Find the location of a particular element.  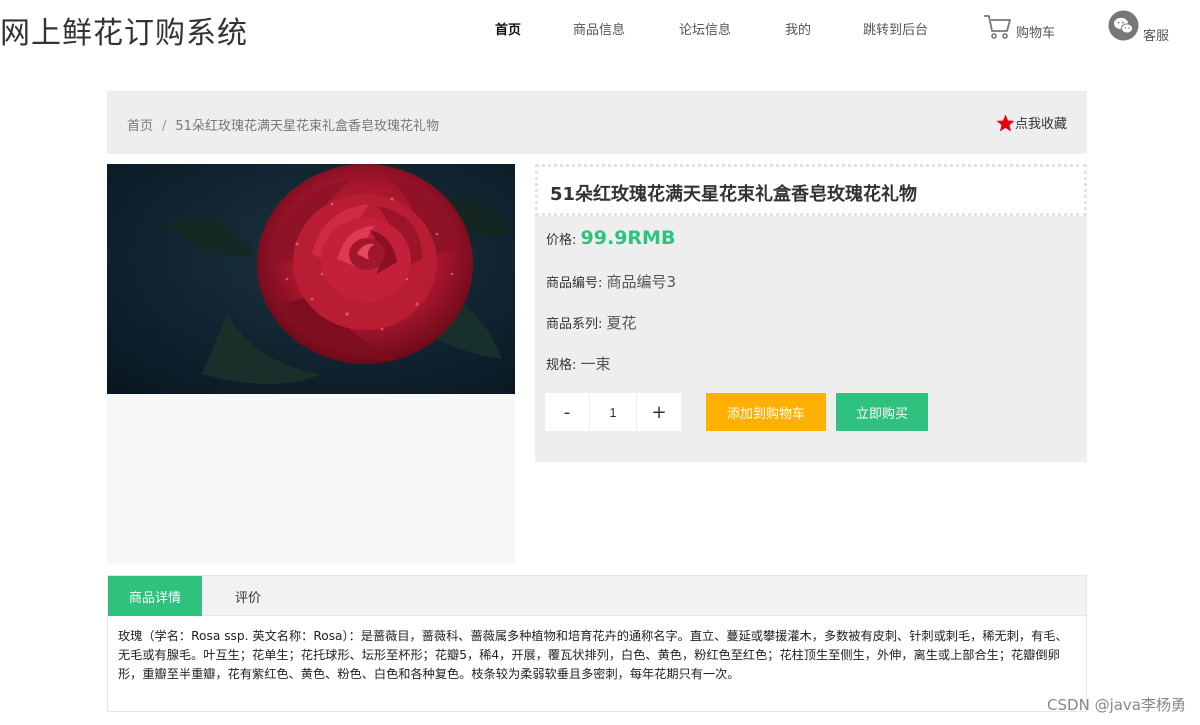

spec-label: 规格: is located at coordinates (561, 365).